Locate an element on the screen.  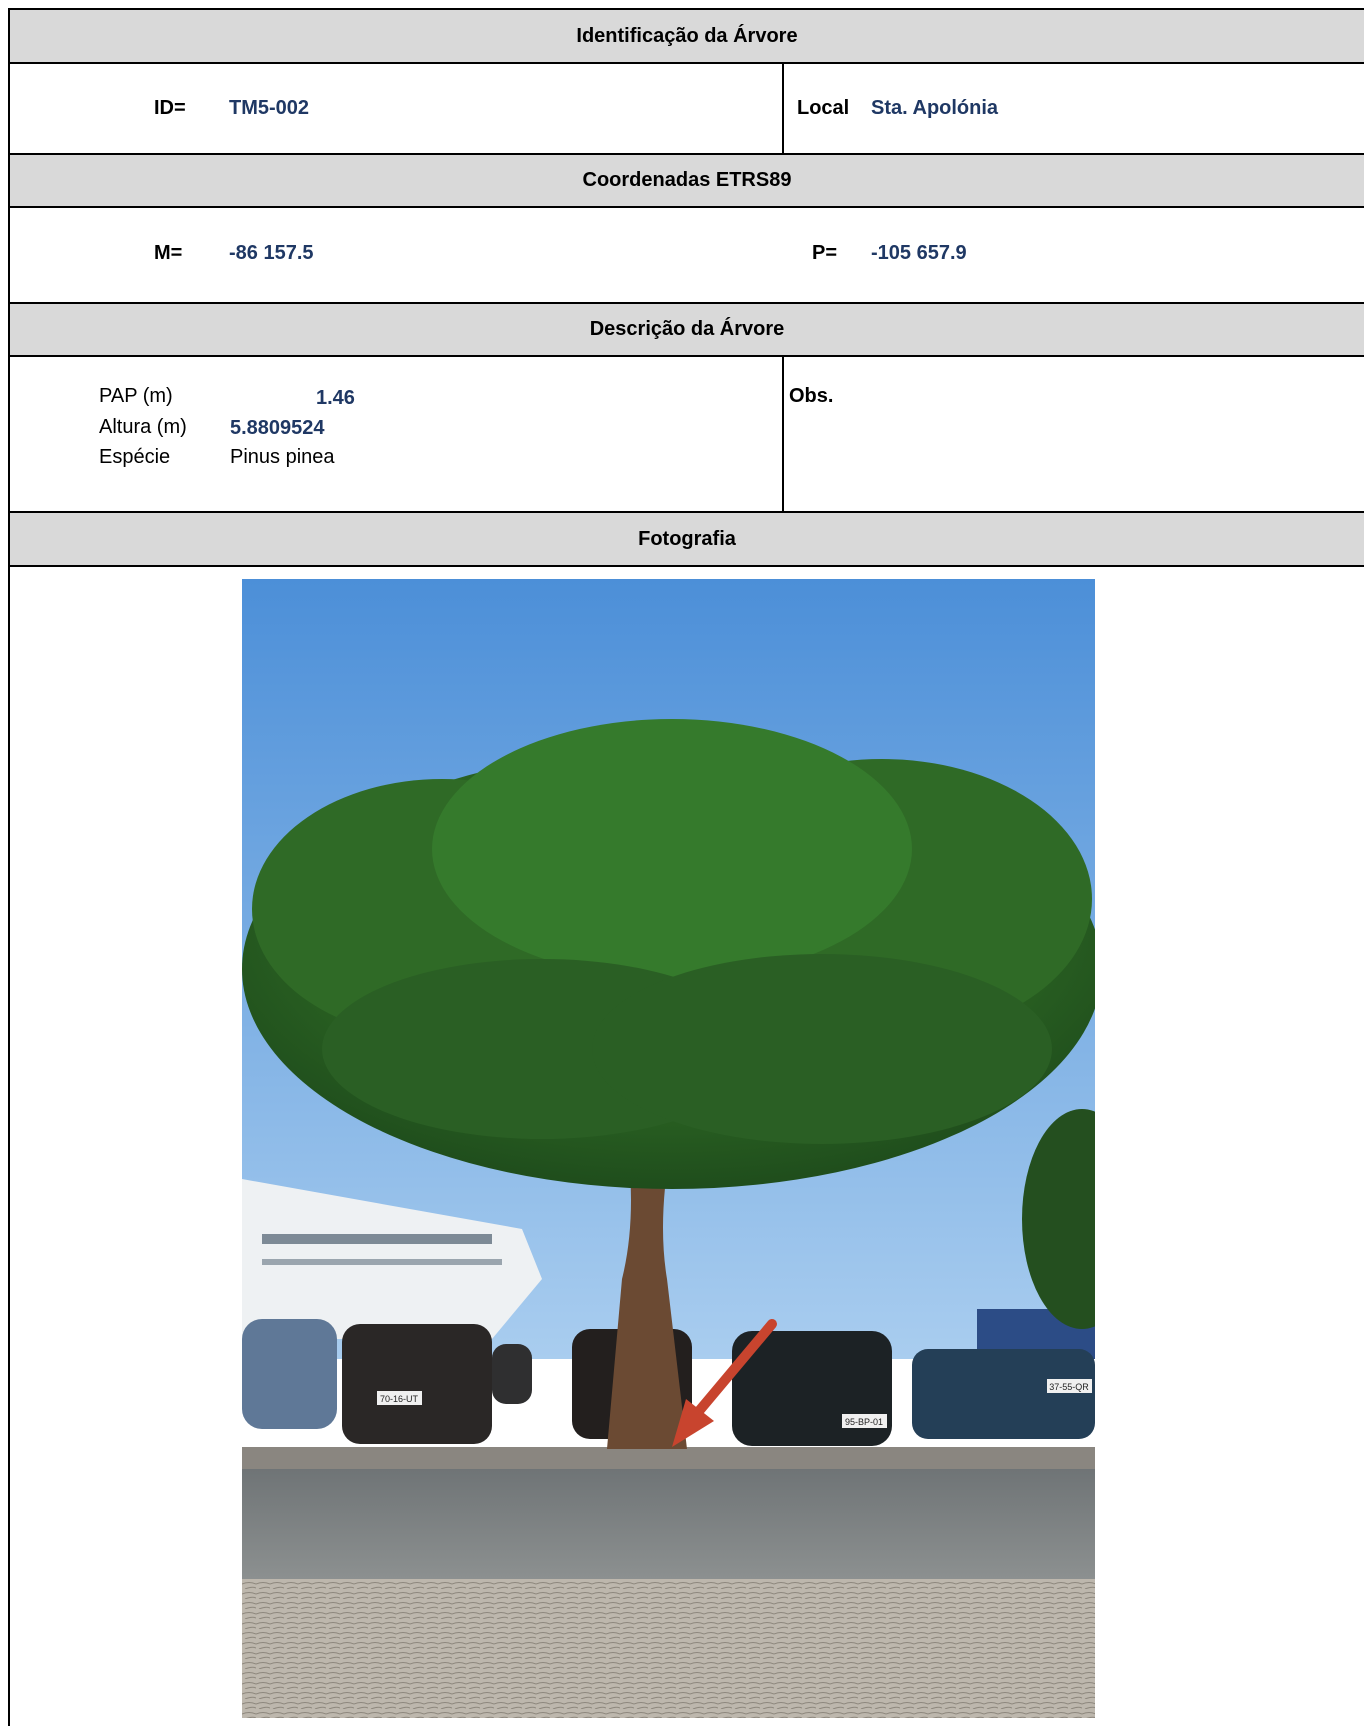
coordinates-title: Coordenadas ETRS89 is located at coordinates (687, 180).